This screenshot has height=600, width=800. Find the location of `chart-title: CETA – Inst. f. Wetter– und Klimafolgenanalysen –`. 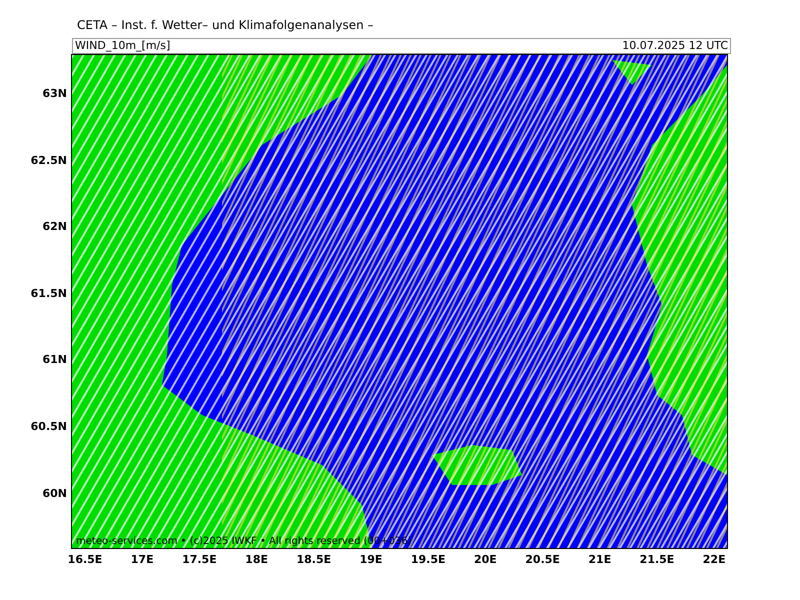

chart-title: CETA – Inst. f. Wetter– und Klimafolgenanalysen – is located at coordinates (226, 26).